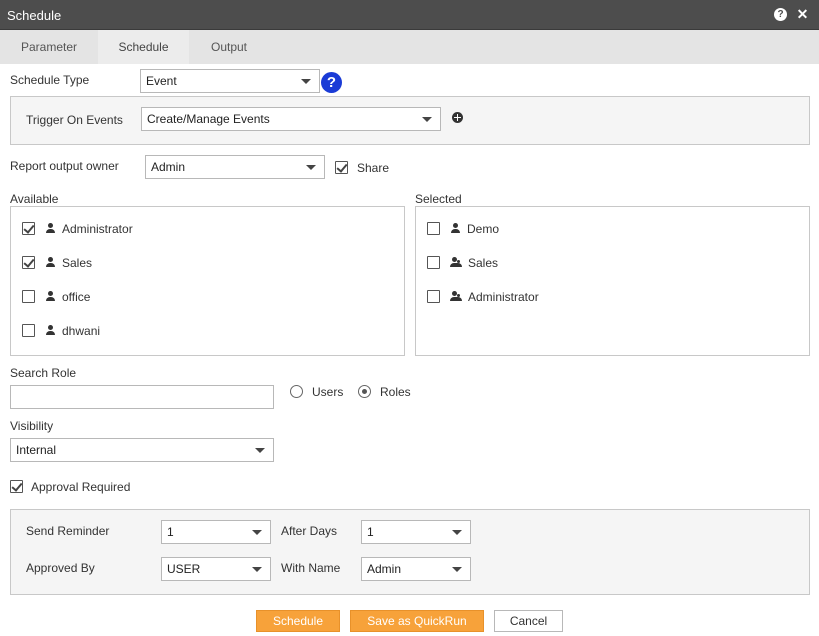  I want to click on item-label: dhwani, so click(81, 331).